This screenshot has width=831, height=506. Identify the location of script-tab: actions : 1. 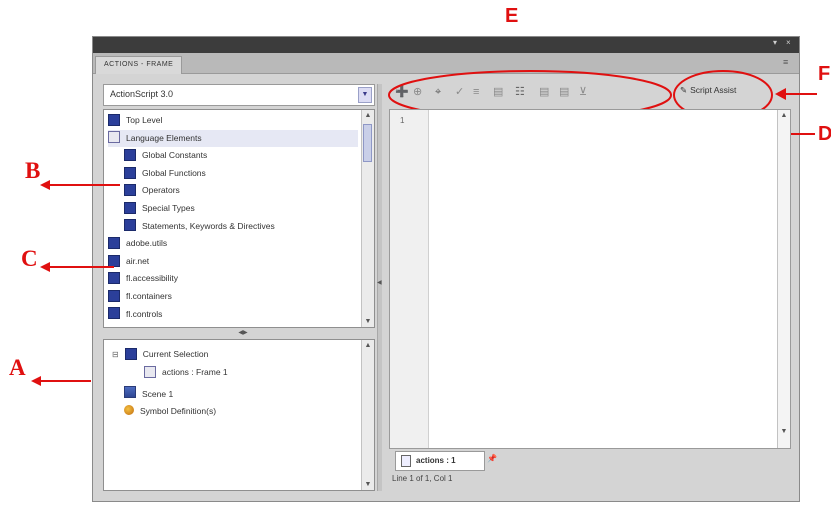
(440, 461).